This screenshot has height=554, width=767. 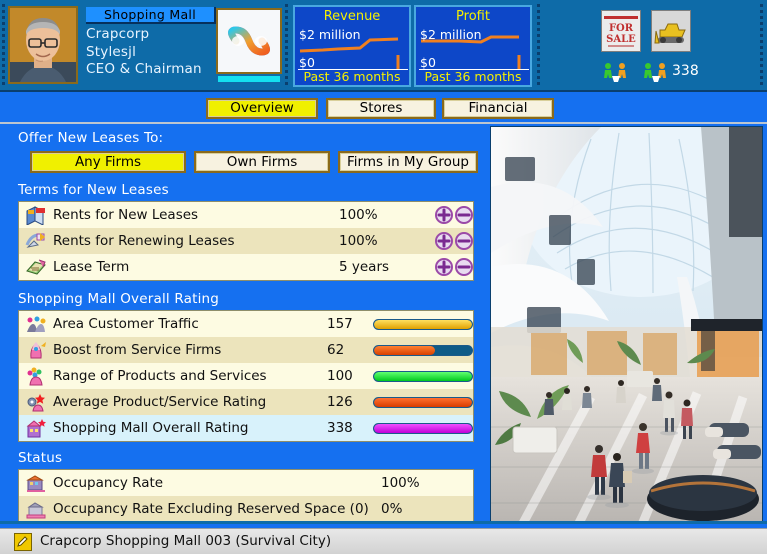 What do you see at coordinates (118, 34) in the screenshot?
I see `company-name: Crapcorp` at bounding box center [118, 34].